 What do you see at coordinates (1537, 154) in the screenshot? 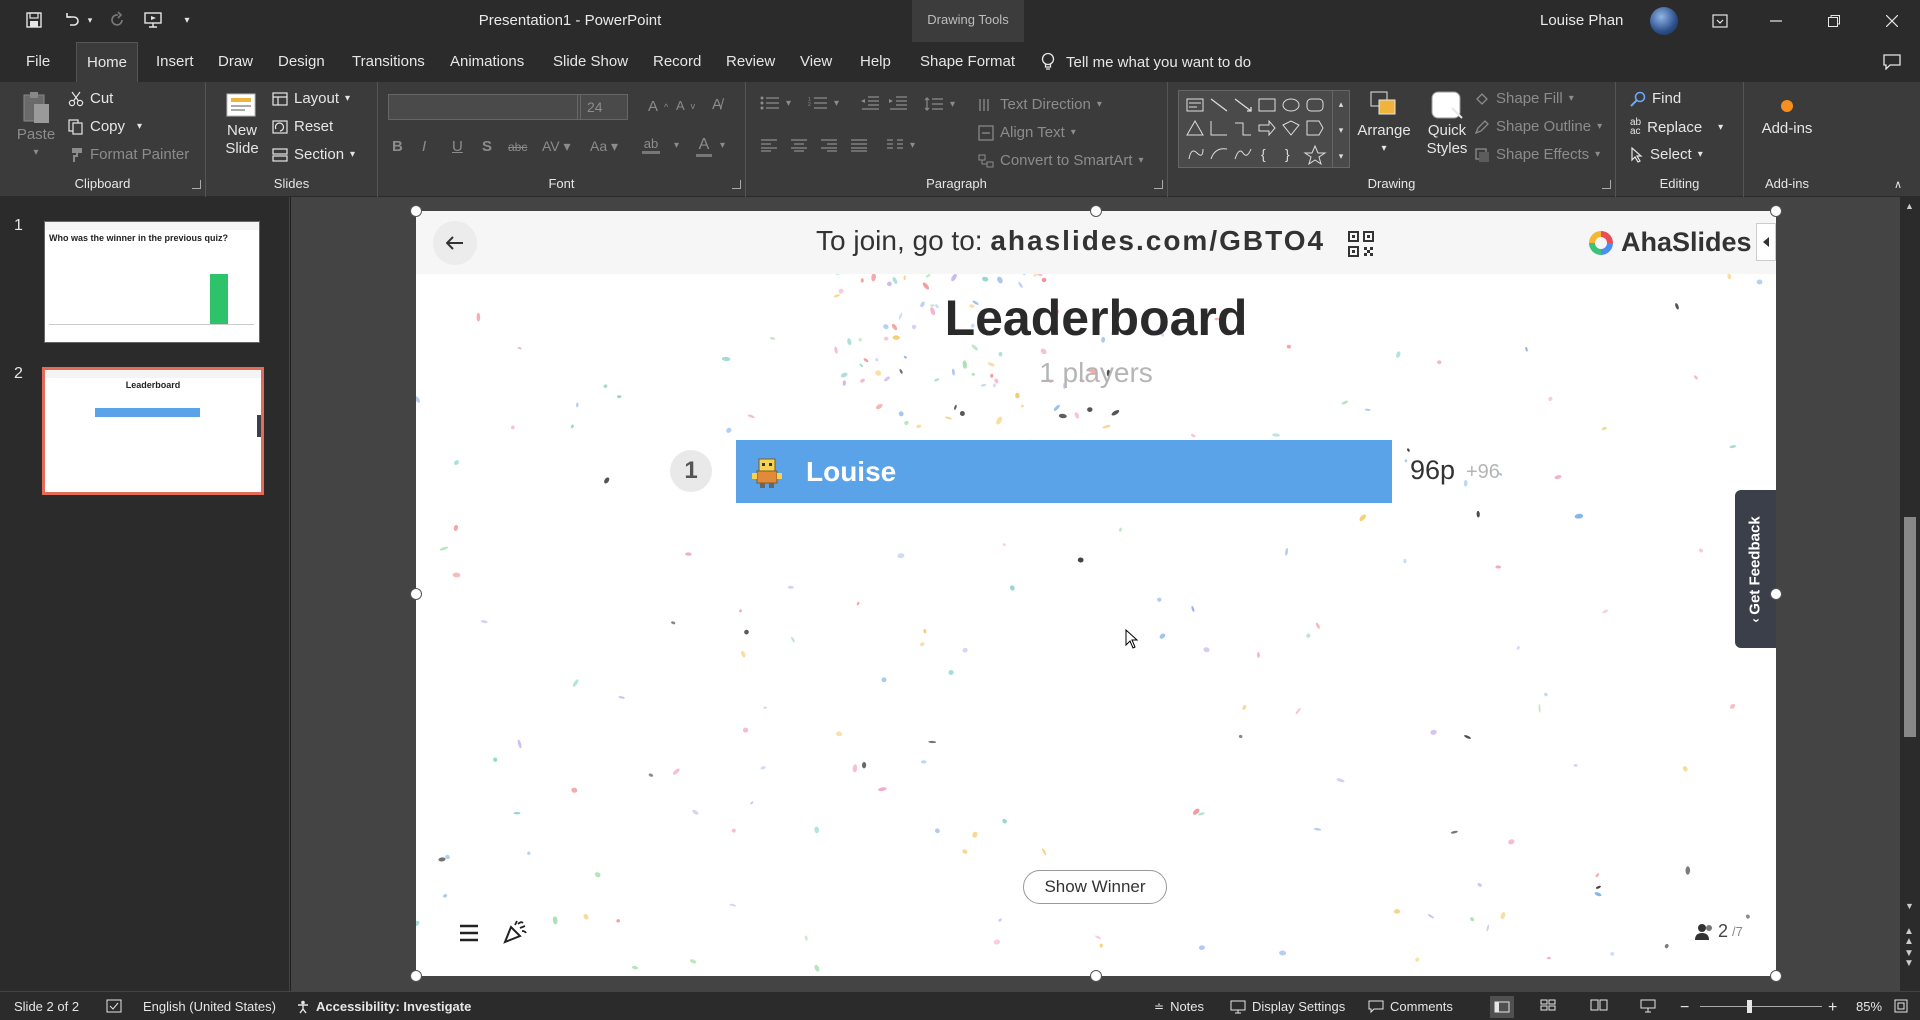
I see `shape-effects-button: Shape Effects ▾` at bounding box center [1537, 154].